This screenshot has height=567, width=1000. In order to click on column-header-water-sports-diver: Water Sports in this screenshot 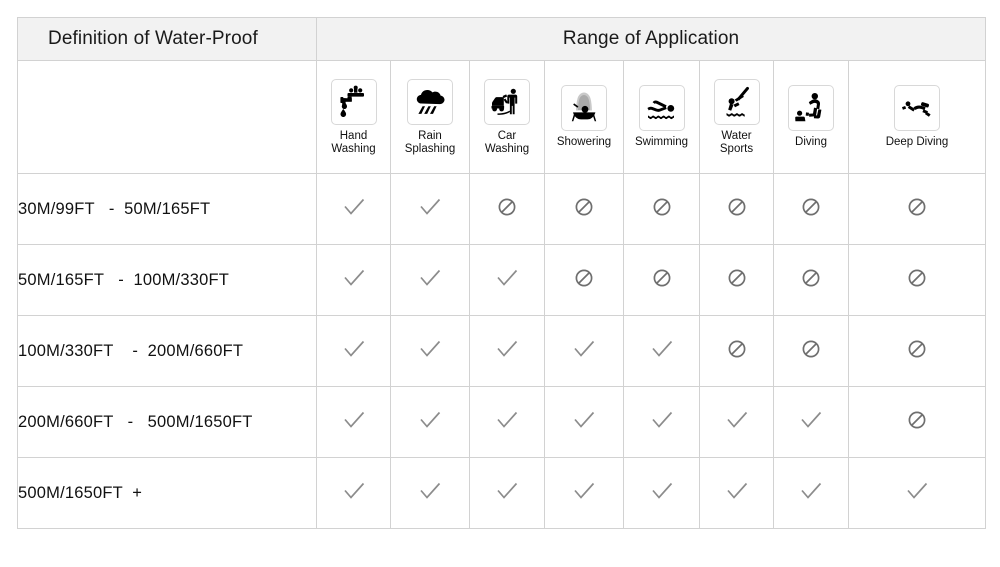, I will do `click(736, 117)`.